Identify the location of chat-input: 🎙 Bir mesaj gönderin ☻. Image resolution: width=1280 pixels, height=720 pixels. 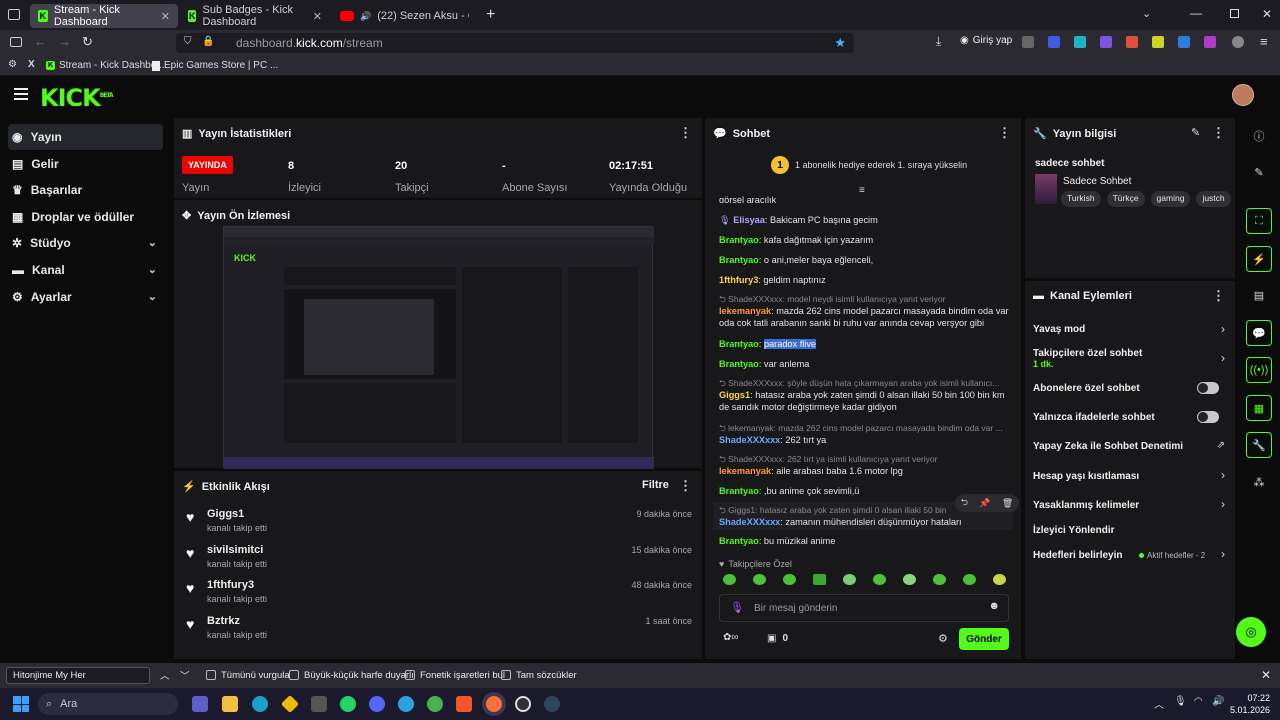
(864, 608).